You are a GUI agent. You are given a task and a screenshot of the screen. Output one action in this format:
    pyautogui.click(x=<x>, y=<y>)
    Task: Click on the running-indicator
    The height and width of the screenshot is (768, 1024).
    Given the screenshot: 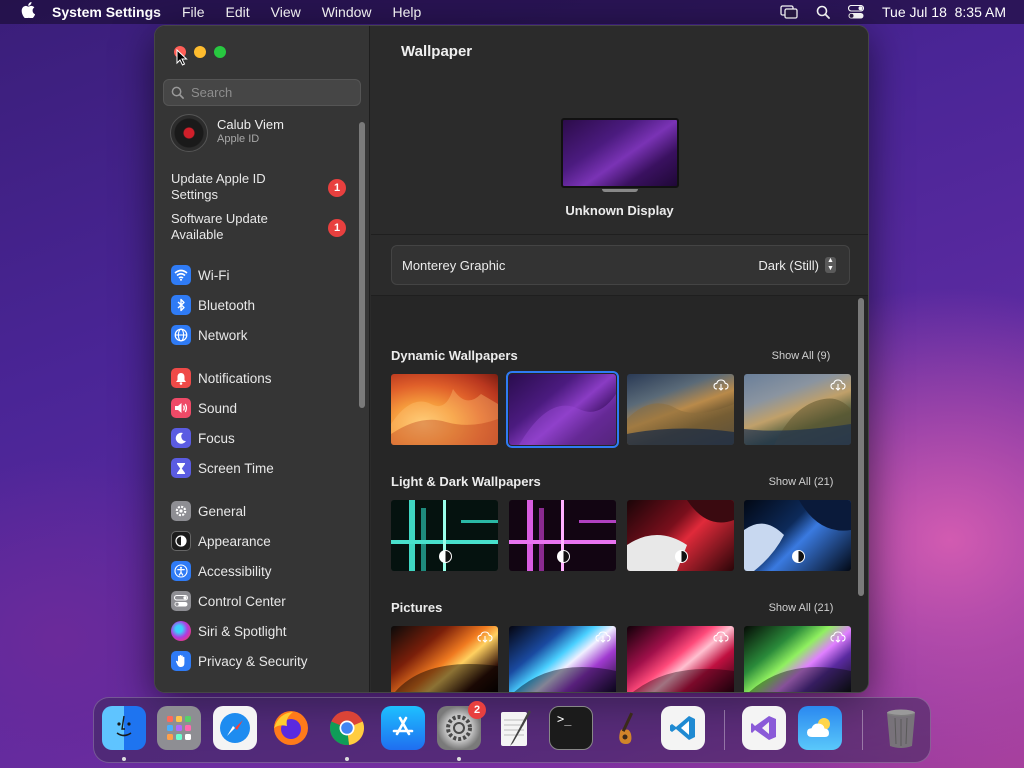 What is the action you would take?
    pyautogui.click(x=459, y=759)
    